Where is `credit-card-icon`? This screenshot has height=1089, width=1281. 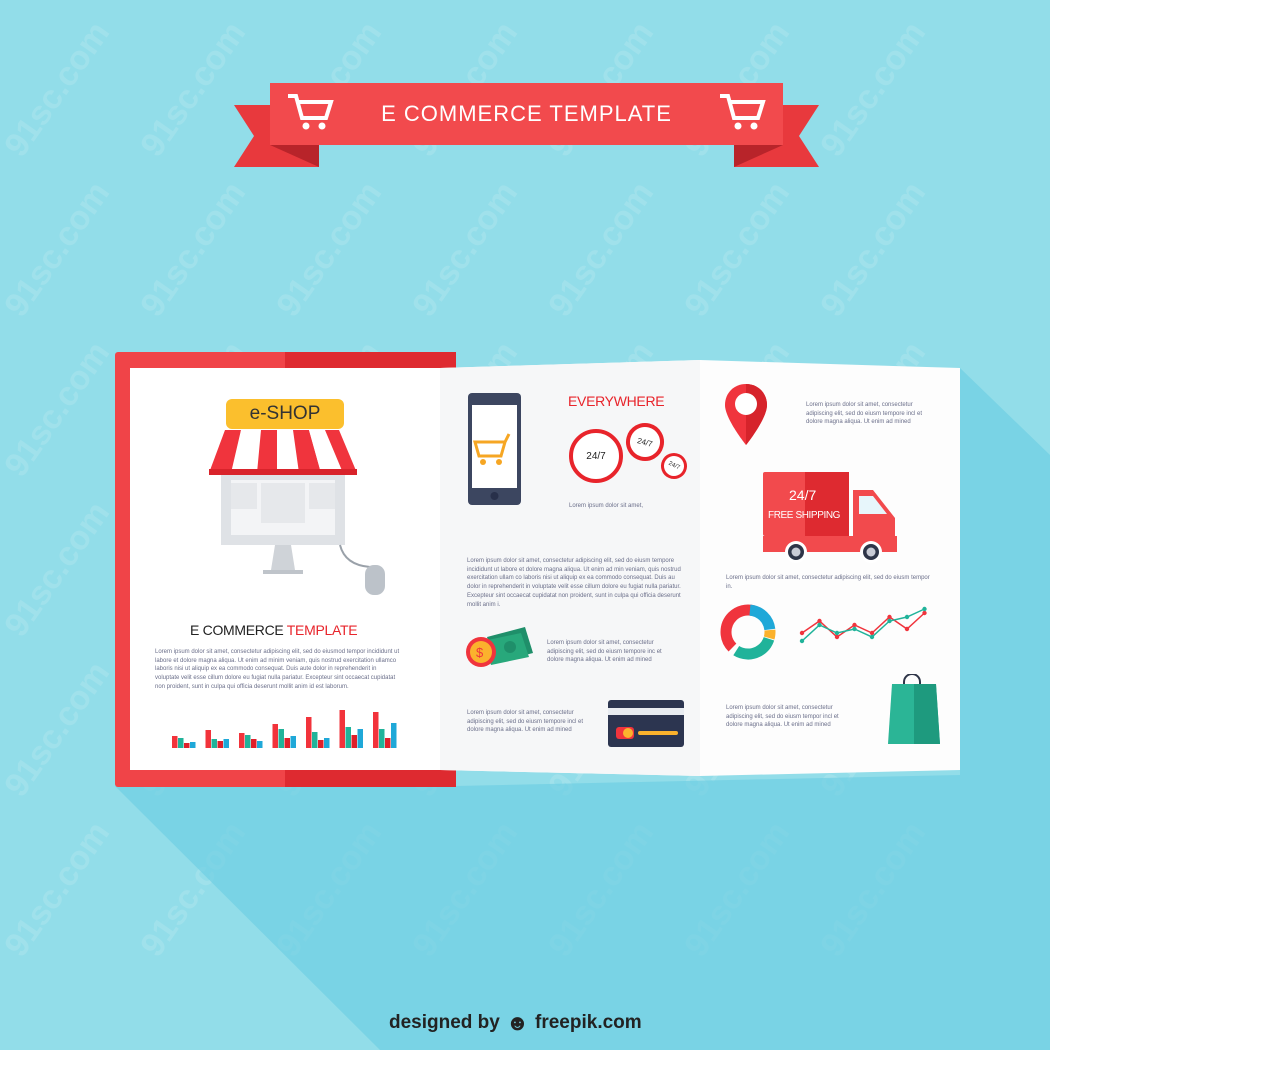
credit-card-icon is located at coordinates (646, 723).